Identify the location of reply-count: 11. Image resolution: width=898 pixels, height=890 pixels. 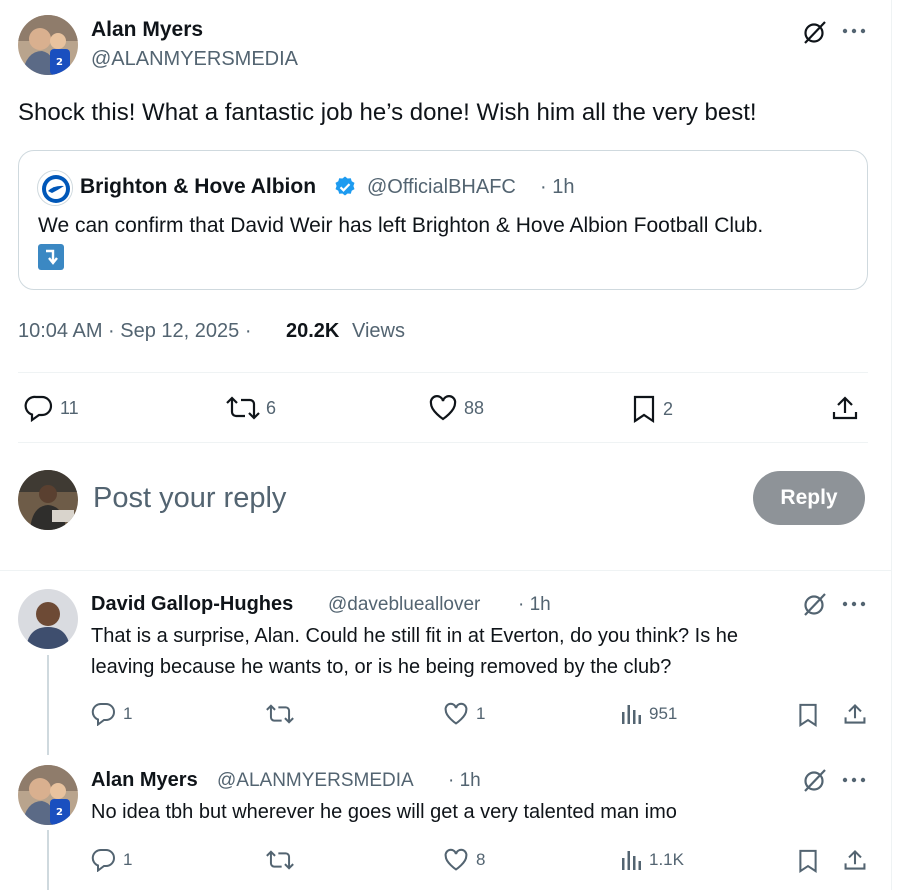
(69, 407).